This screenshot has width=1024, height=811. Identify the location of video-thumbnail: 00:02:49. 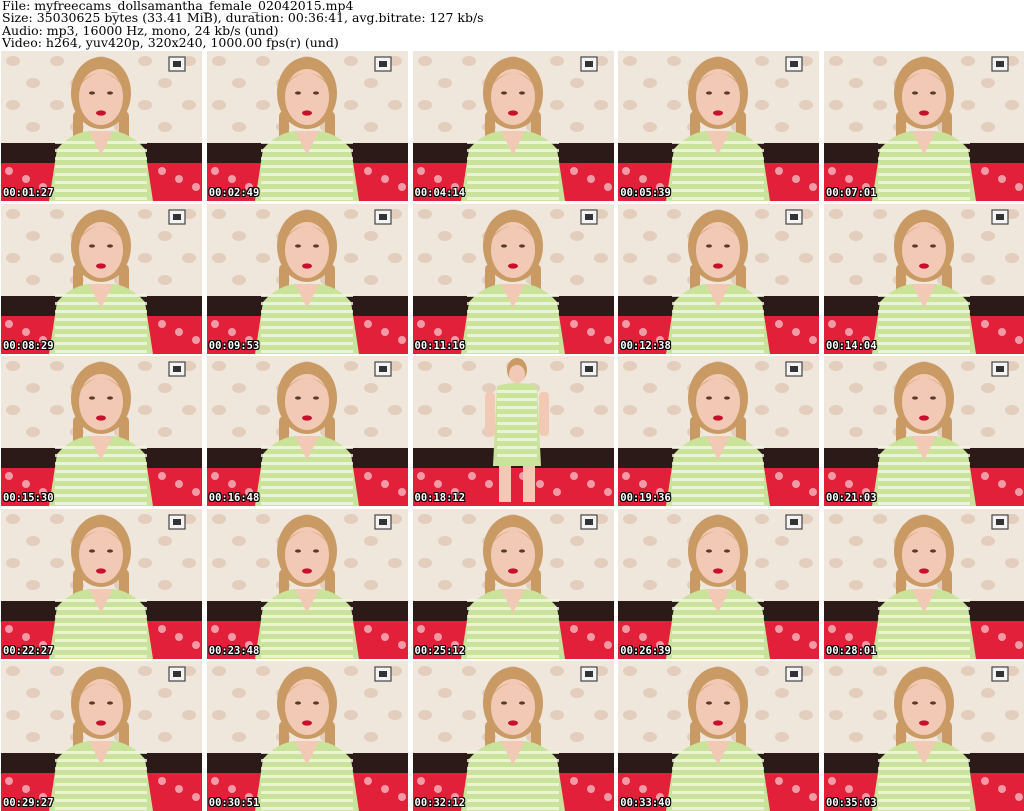
(307, 126).